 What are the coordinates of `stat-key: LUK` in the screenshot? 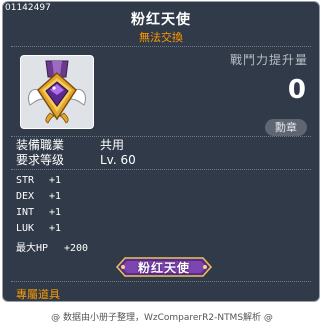 It's located at (25, 228).